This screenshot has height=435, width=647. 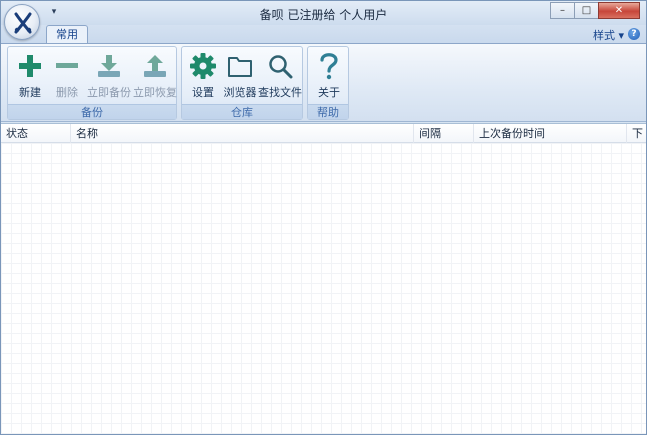 What do you see at coordinates (562, 10) in the screenshot?
I see `minimize-button: –` at bounding box center [562, 10].